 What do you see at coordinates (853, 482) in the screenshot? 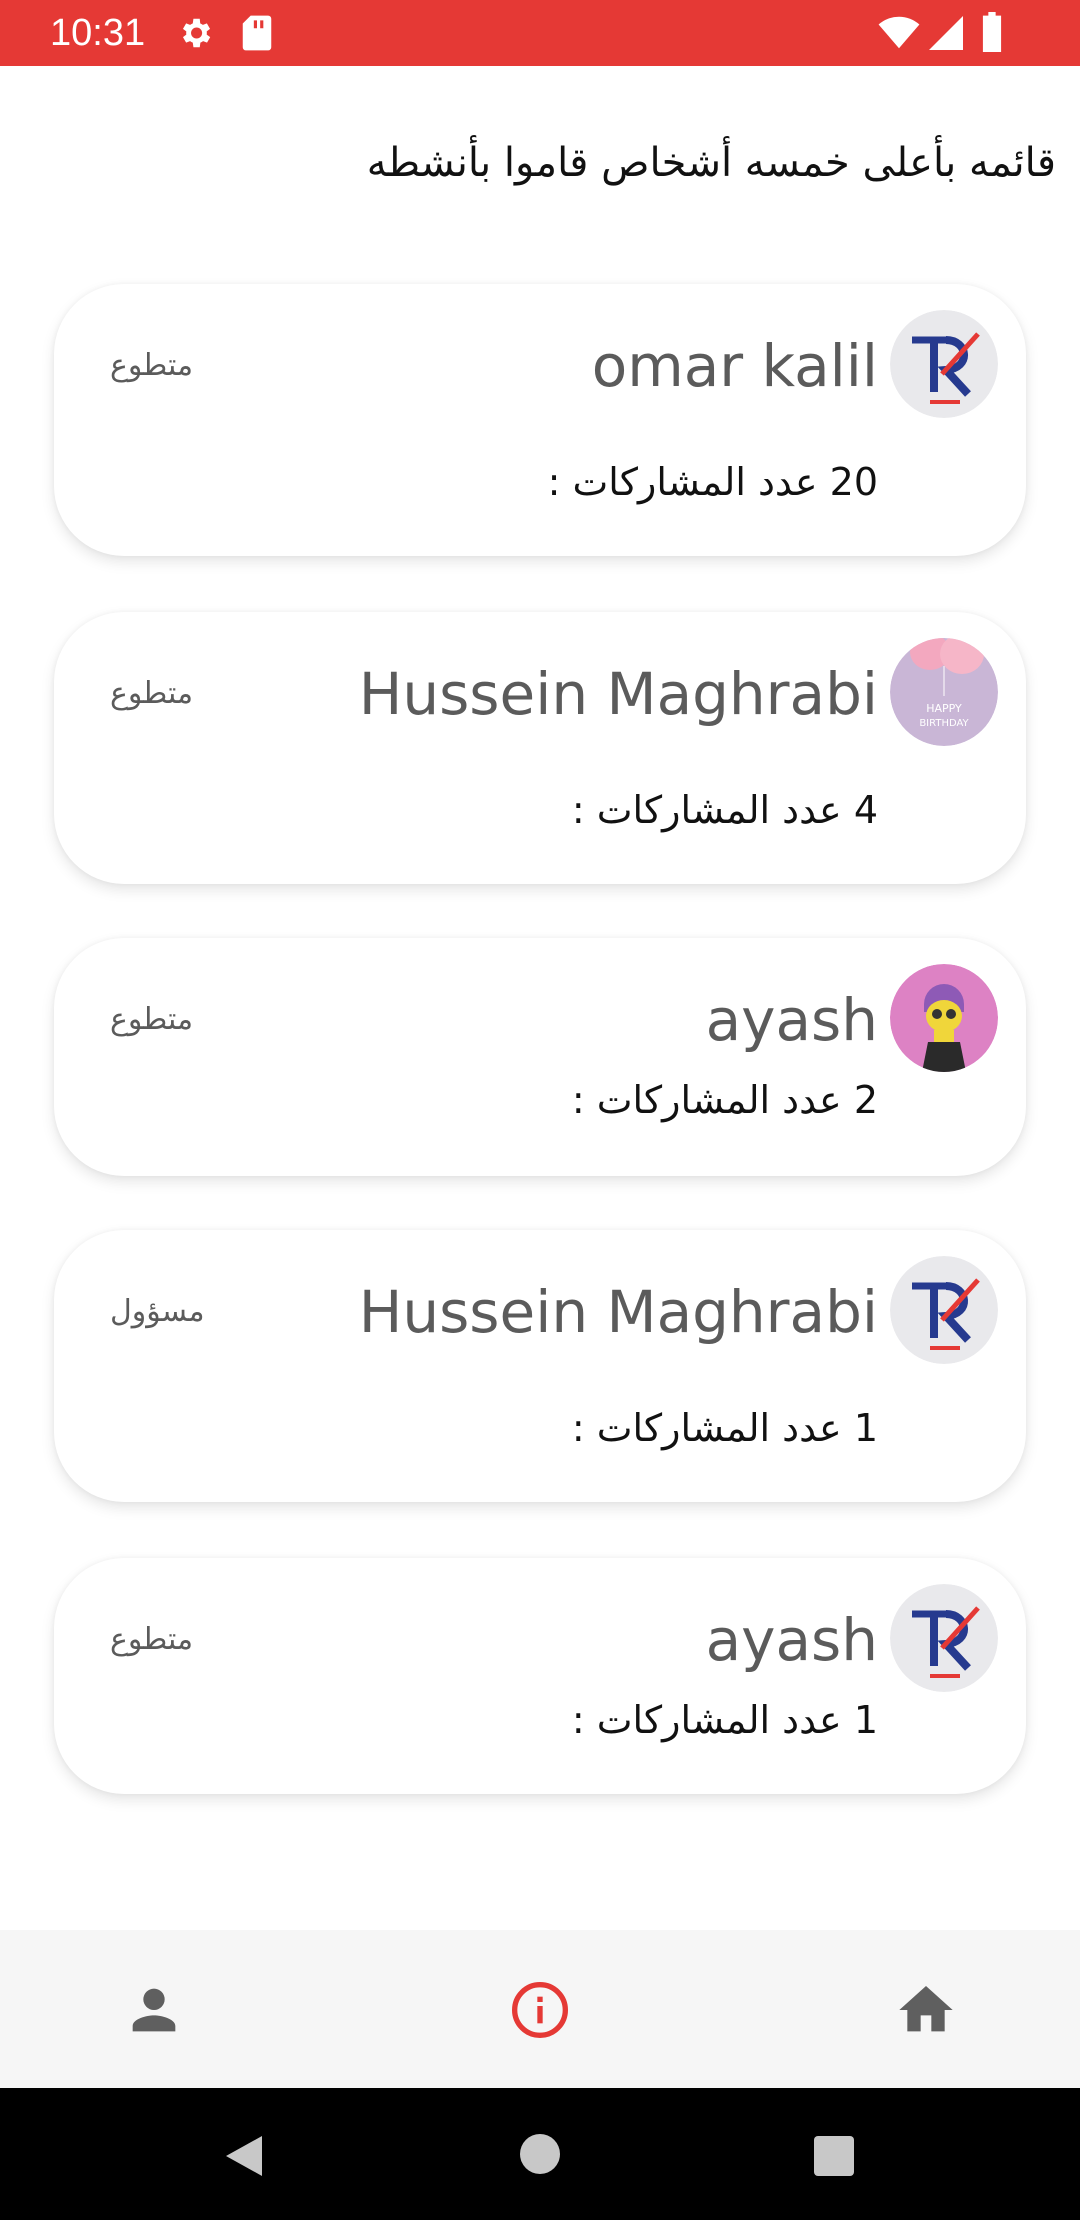
I see `count-value: 20` at bounding box center [853, 482].